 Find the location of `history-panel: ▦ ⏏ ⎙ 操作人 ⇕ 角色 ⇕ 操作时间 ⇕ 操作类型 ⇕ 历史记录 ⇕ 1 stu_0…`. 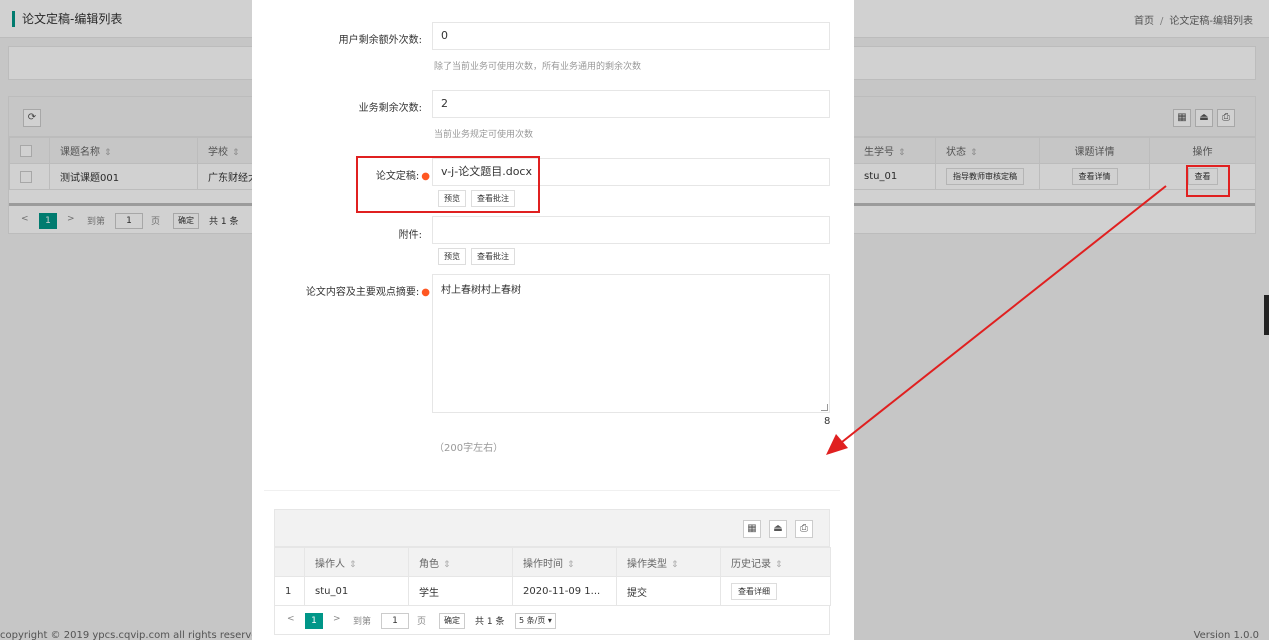

history-panel: ▦ ⏏ ⎙ 操作人 ⇕ 角色 ⇕ 操作时间 ⇕ 操作类型 ⇕ 历史记录 ⇕ 1 stu_0… is located at coordinates (552, 574).